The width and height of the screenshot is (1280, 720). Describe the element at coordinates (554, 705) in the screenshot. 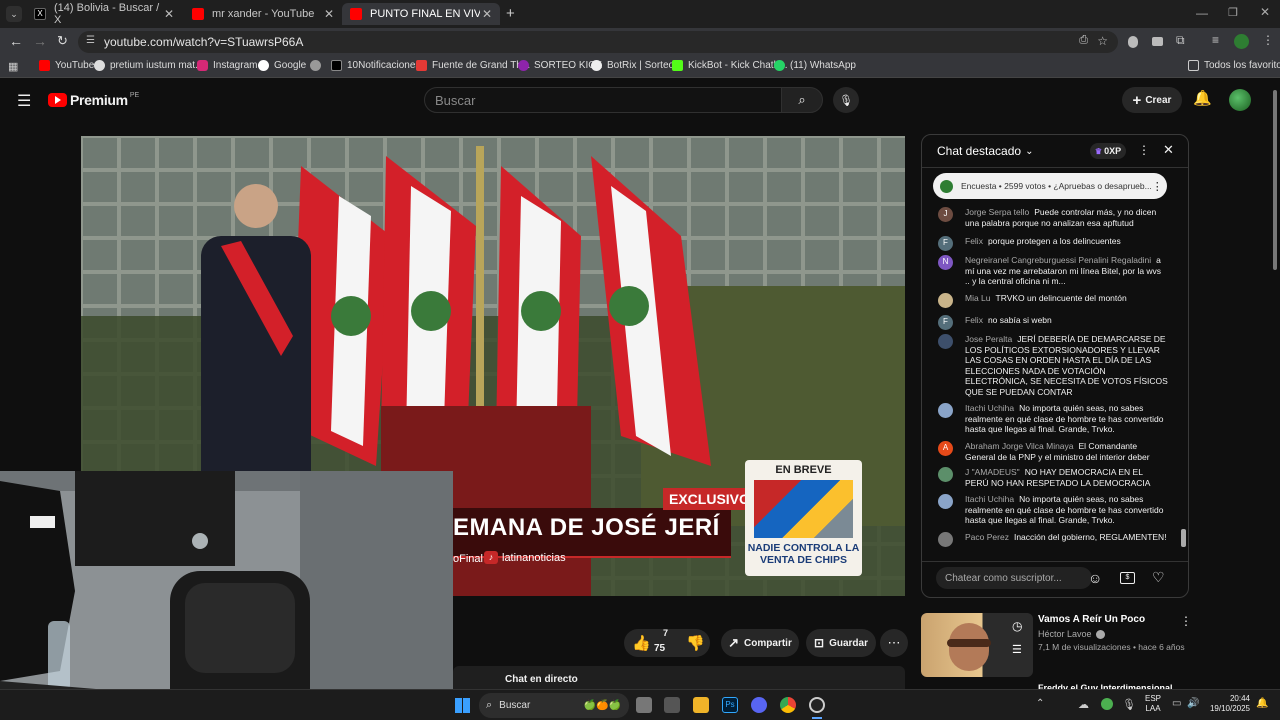

I see `taskbar-search-box: ⌕ Buscar 🍏🍊🍏` at that location.